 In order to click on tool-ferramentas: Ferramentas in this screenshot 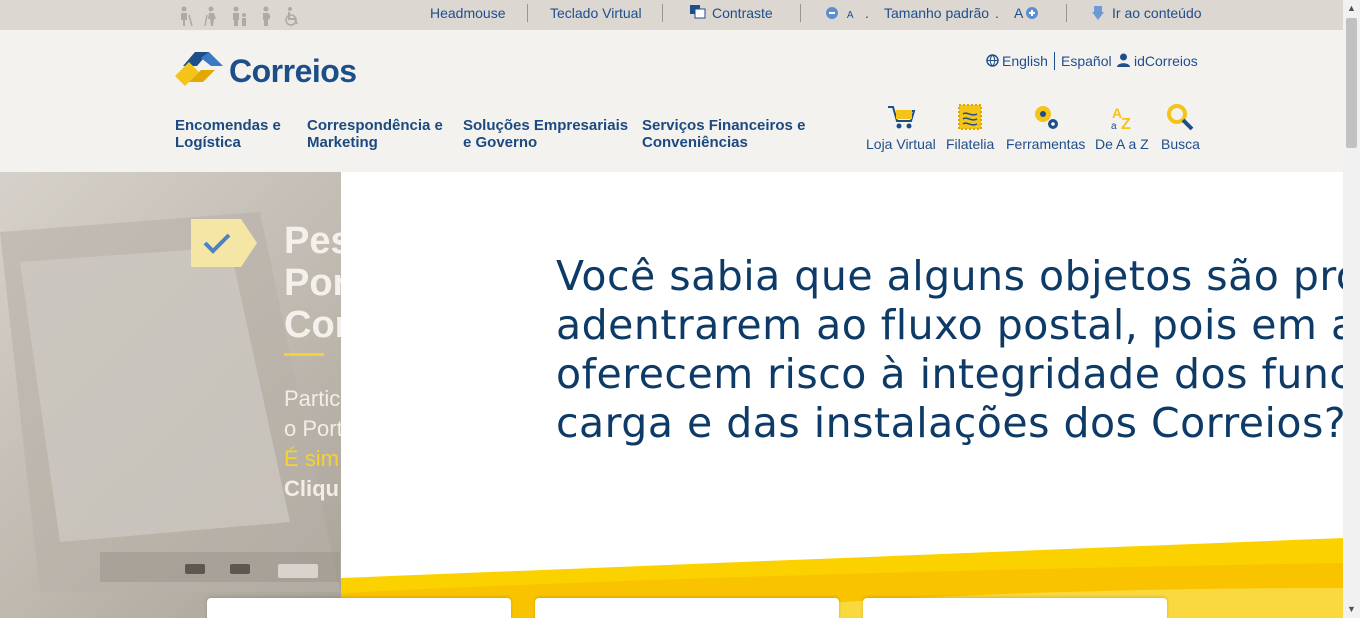, I will do `click(1045, 127)`.